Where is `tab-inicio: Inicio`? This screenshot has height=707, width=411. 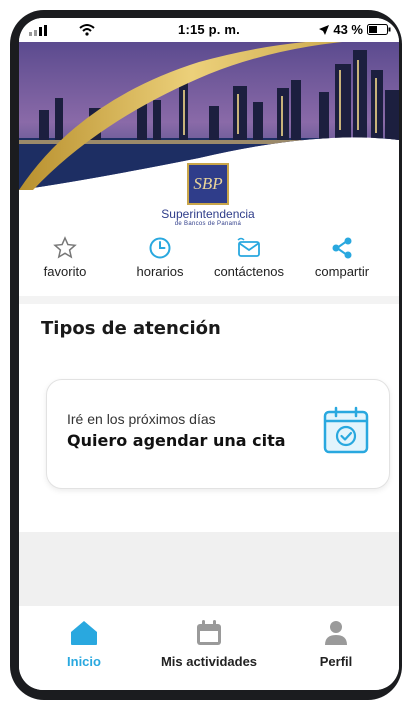
tab-inicio: Inicio is located at coordinates (84, 644).